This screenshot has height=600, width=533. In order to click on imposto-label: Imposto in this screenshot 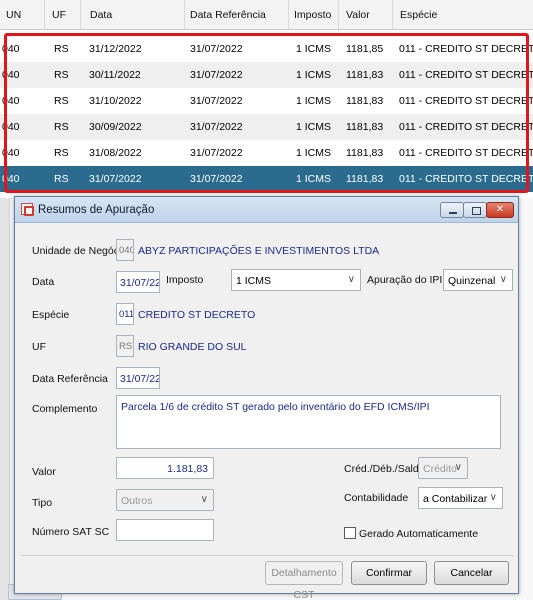, I will do `click(185, 280)`.